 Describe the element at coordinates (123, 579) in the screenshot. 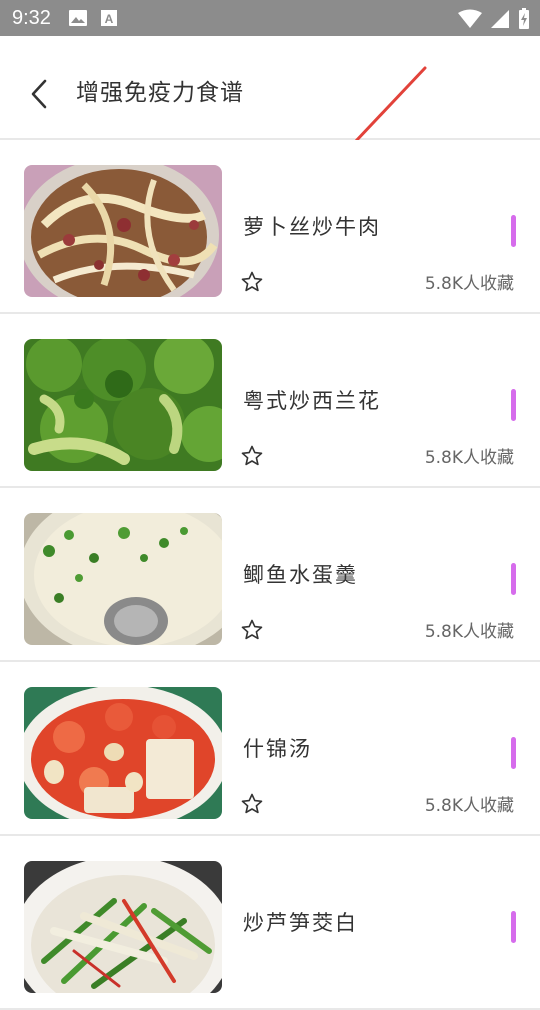

I see `egg-custard-photo` at that location.